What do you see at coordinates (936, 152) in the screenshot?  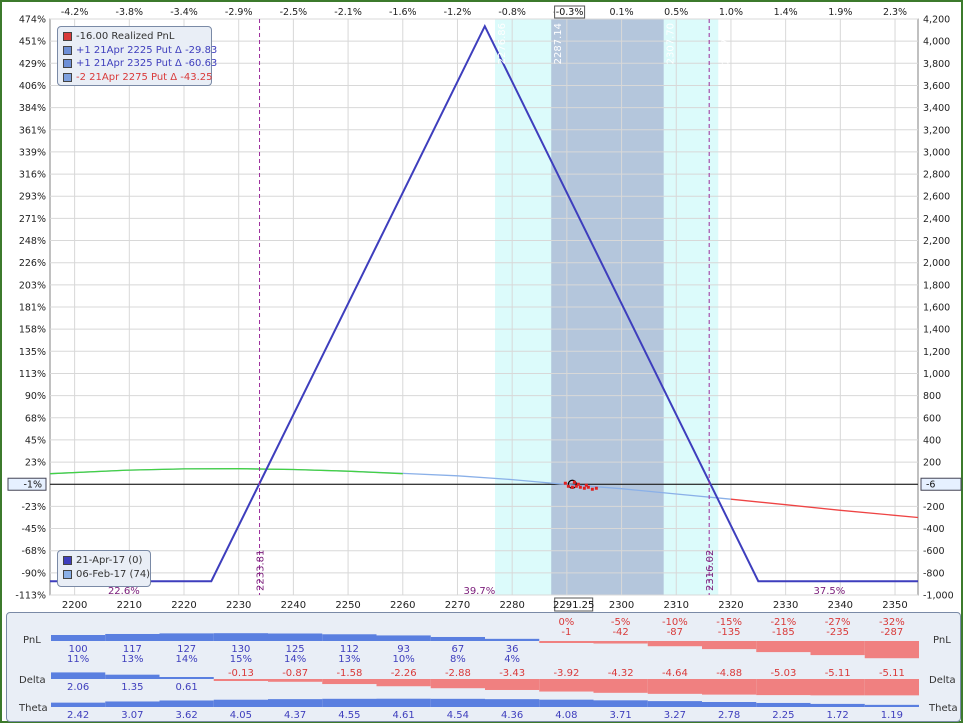 I see `right-tick-label: 3,000` at bounding box center [936, 152].